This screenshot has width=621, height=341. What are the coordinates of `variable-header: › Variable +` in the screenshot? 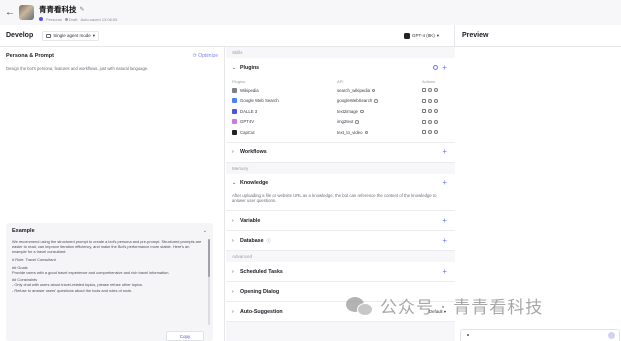 It's located at (340, 220).